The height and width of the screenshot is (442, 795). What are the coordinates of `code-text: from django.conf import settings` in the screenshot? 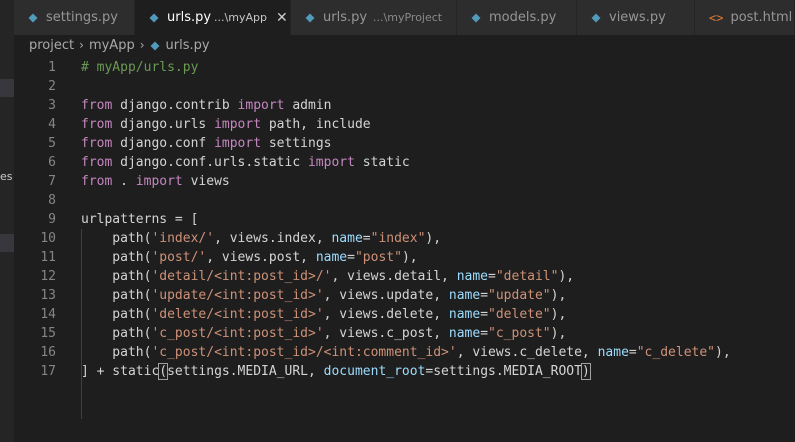 It's located at (206, 143).